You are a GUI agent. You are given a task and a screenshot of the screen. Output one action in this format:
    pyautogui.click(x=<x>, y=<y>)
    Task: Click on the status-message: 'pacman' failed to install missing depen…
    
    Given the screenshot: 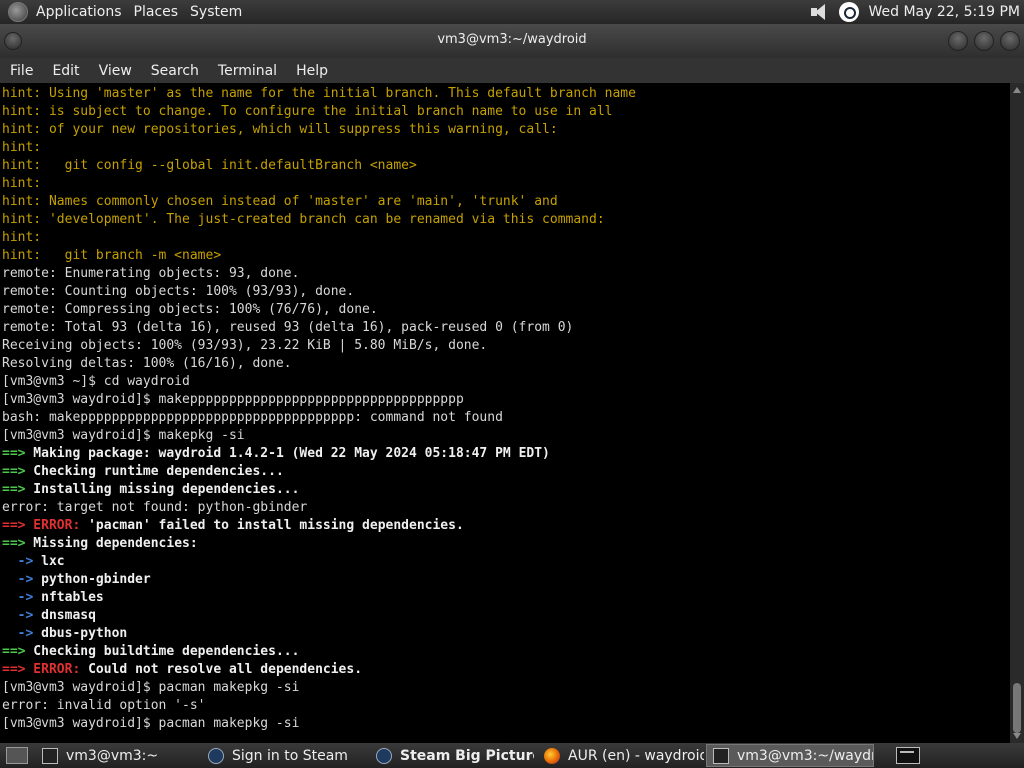 What is the action you would take?
    pyautogui.click(x=272, y=525)
    